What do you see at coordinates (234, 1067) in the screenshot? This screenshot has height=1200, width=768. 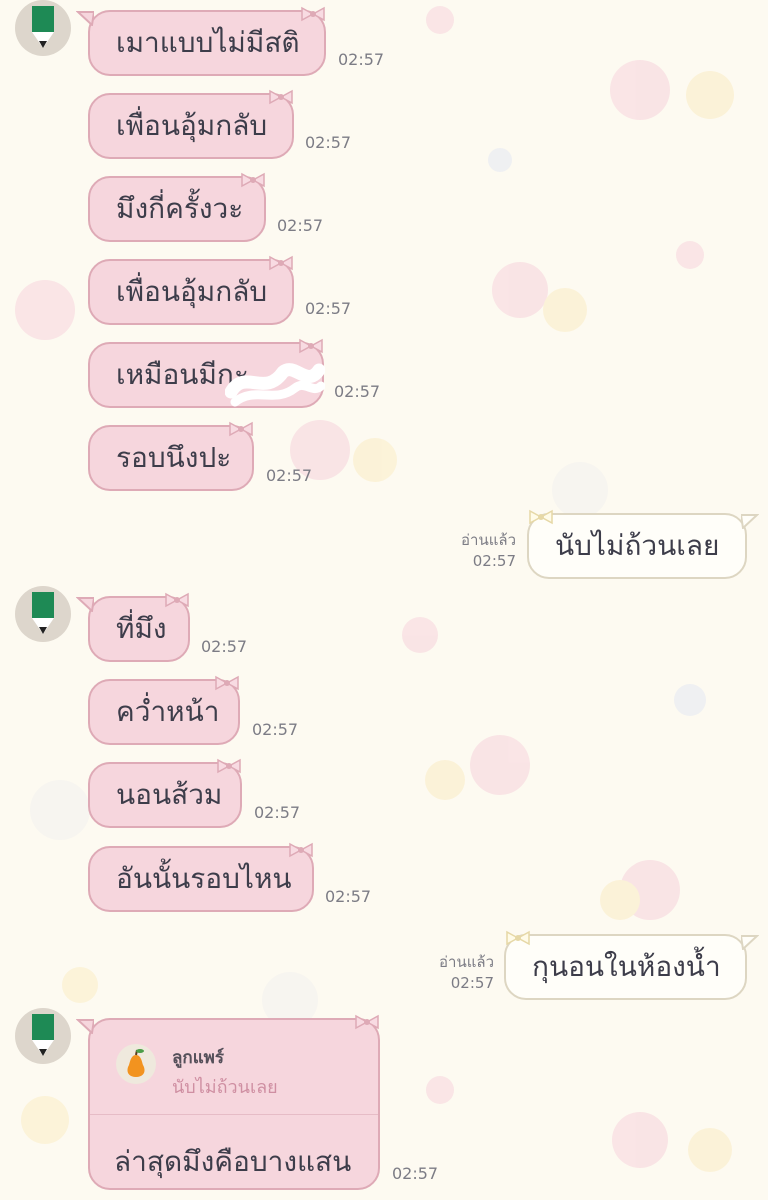 I see `quoted-message: ลูกแพร์ นับไม่ถ้วนเลย` at bounding box center [234, 1067].